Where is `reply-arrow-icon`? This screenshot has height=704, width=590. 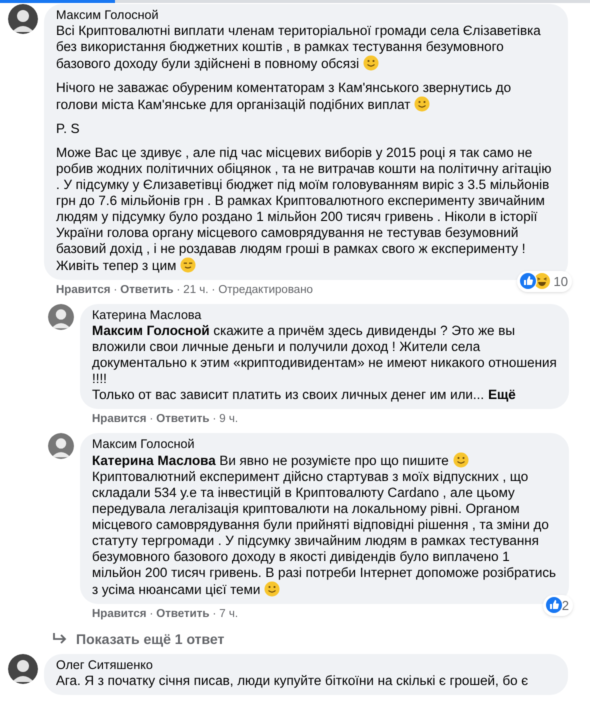
reply-arrow-icon is located at coordinates (60, 639).